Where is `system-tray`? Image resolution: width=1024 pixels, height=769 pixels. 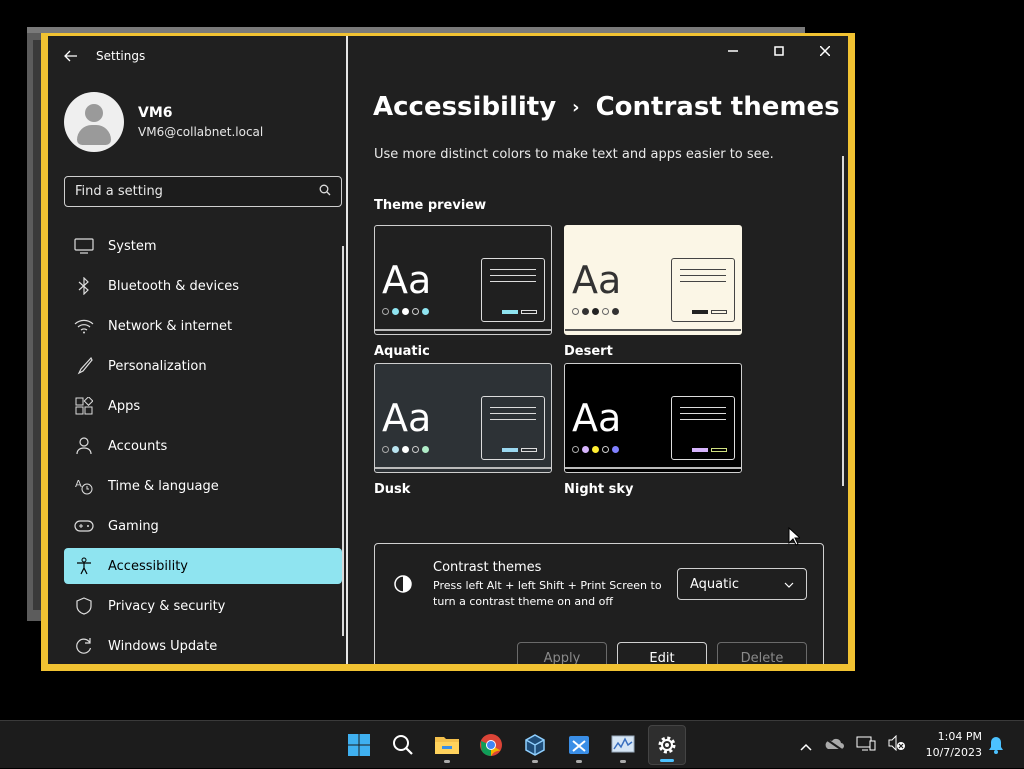
system-tray is located at coordinates (853, 745).